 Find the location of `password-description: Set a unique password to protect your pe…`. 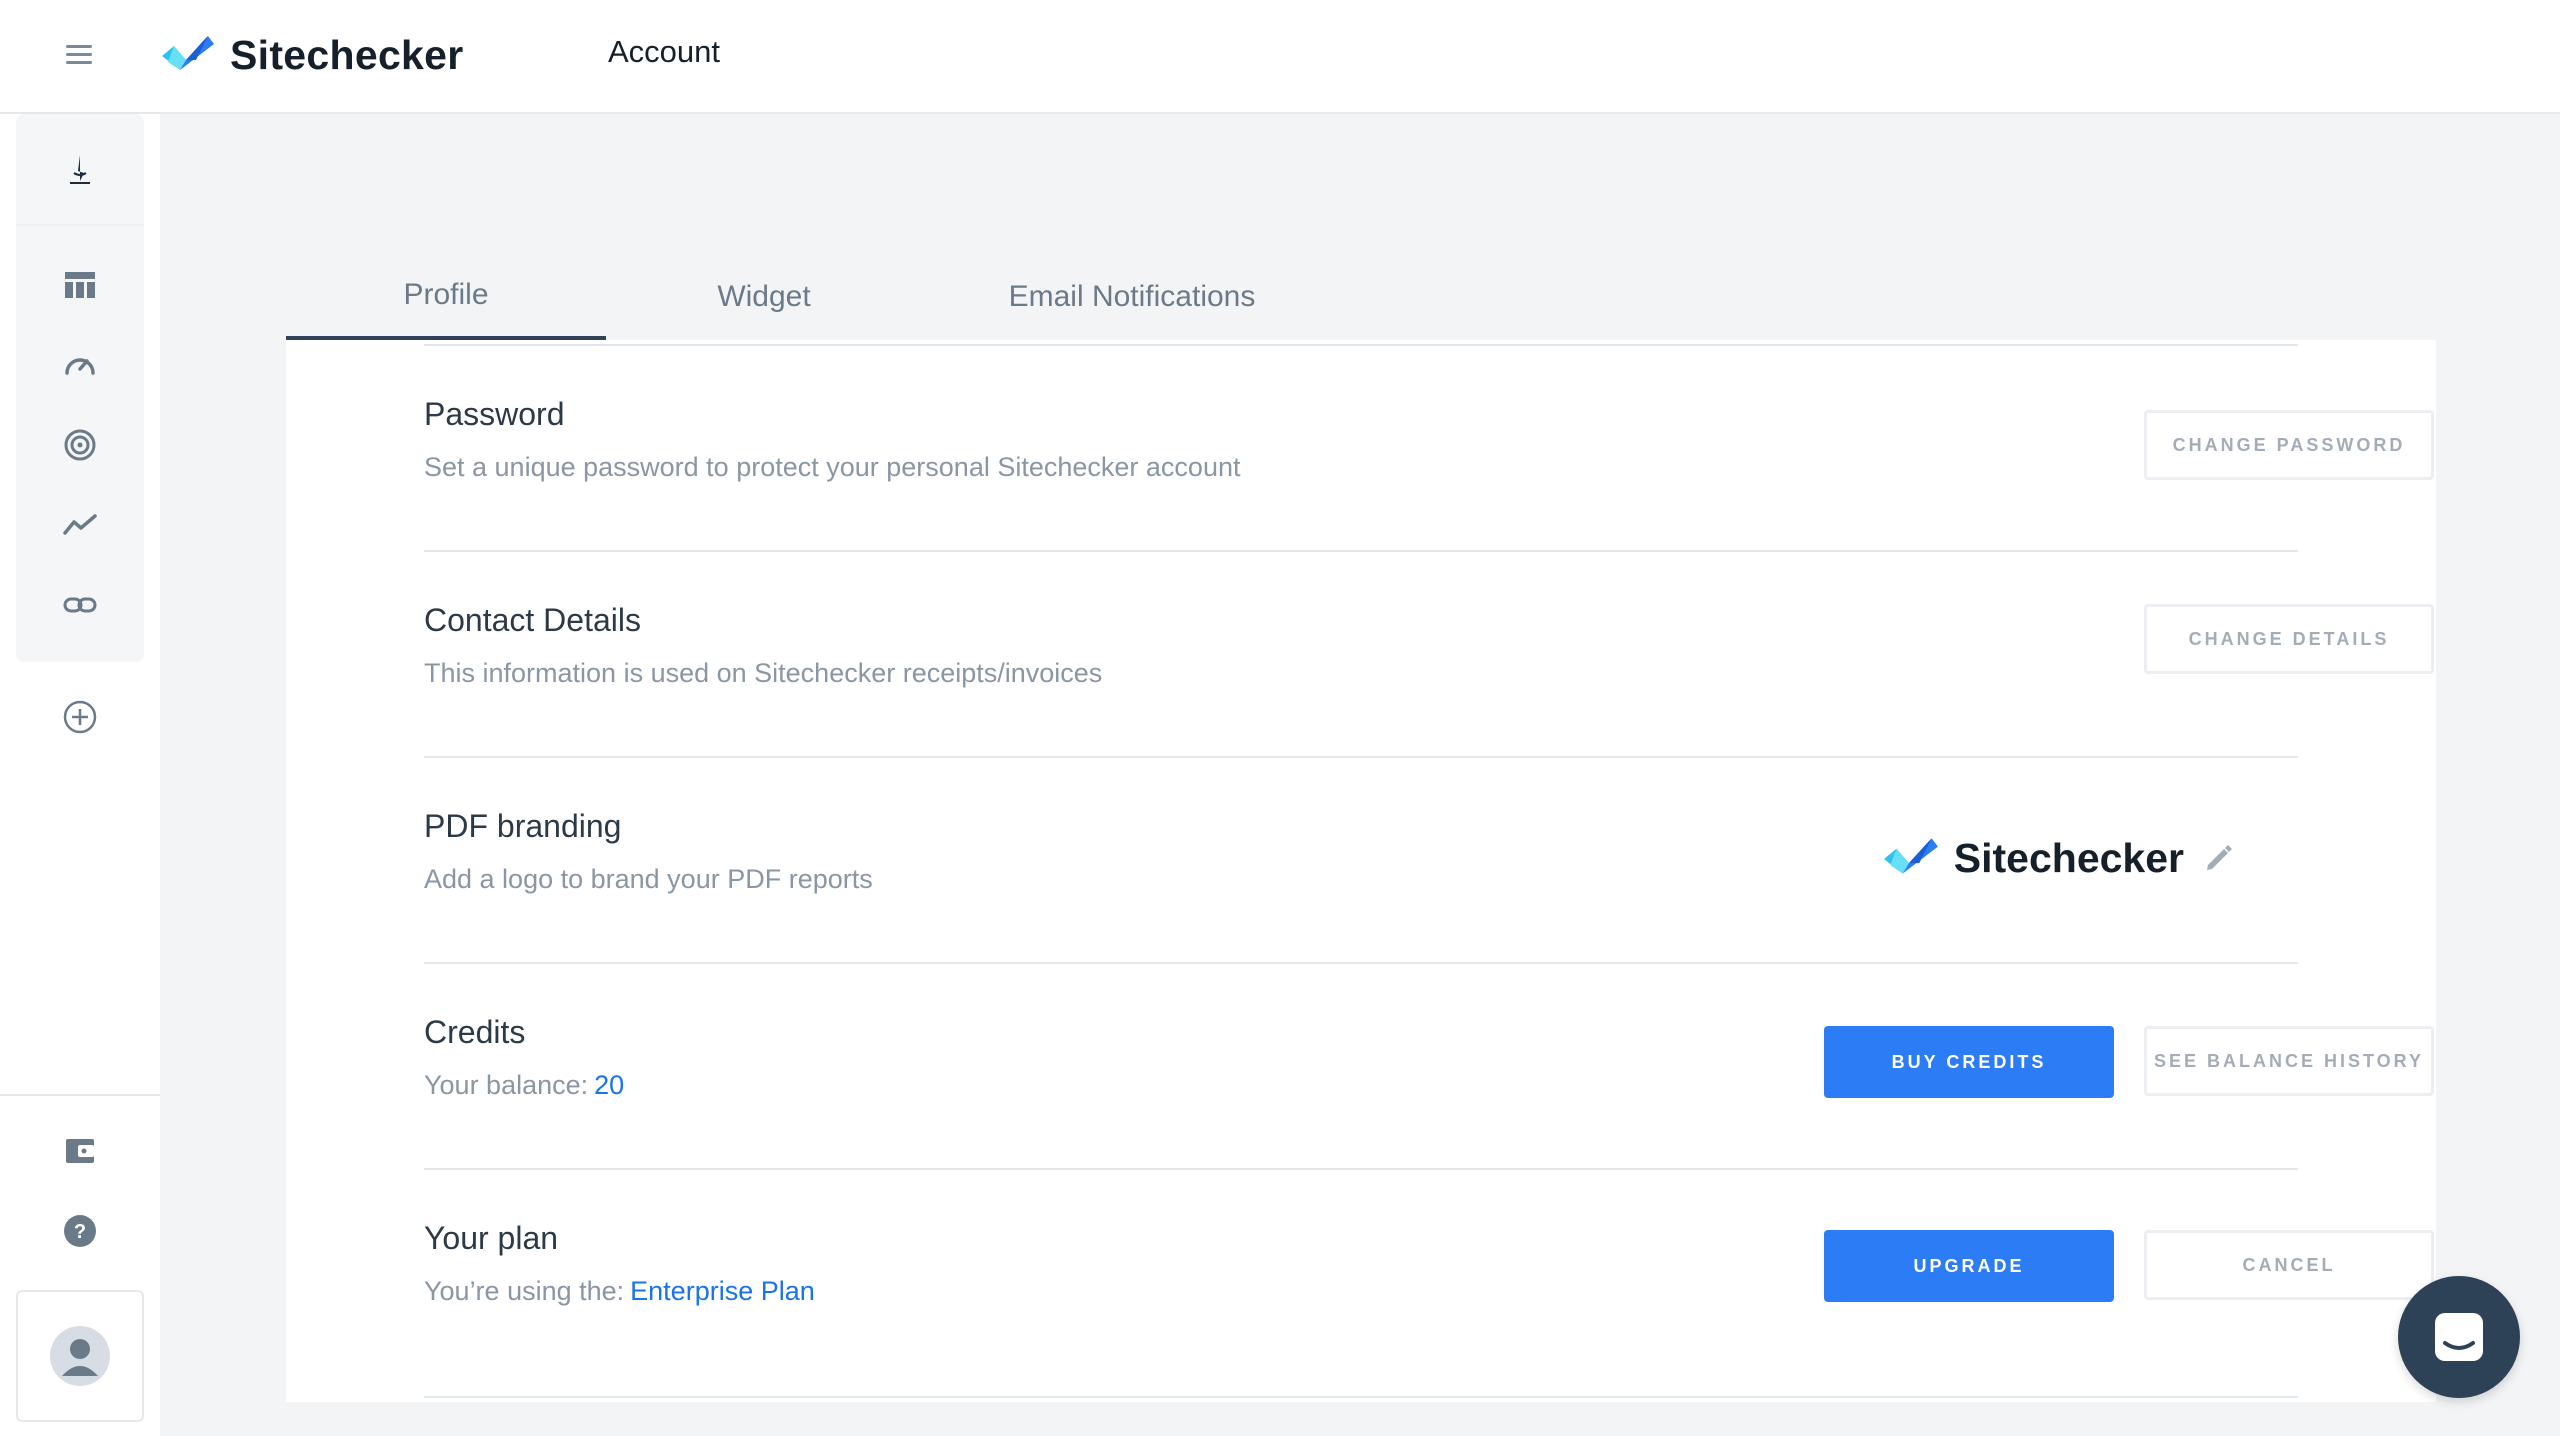

password-description: Set a unique password to protect your pe… is located at coordinates (832, 467).